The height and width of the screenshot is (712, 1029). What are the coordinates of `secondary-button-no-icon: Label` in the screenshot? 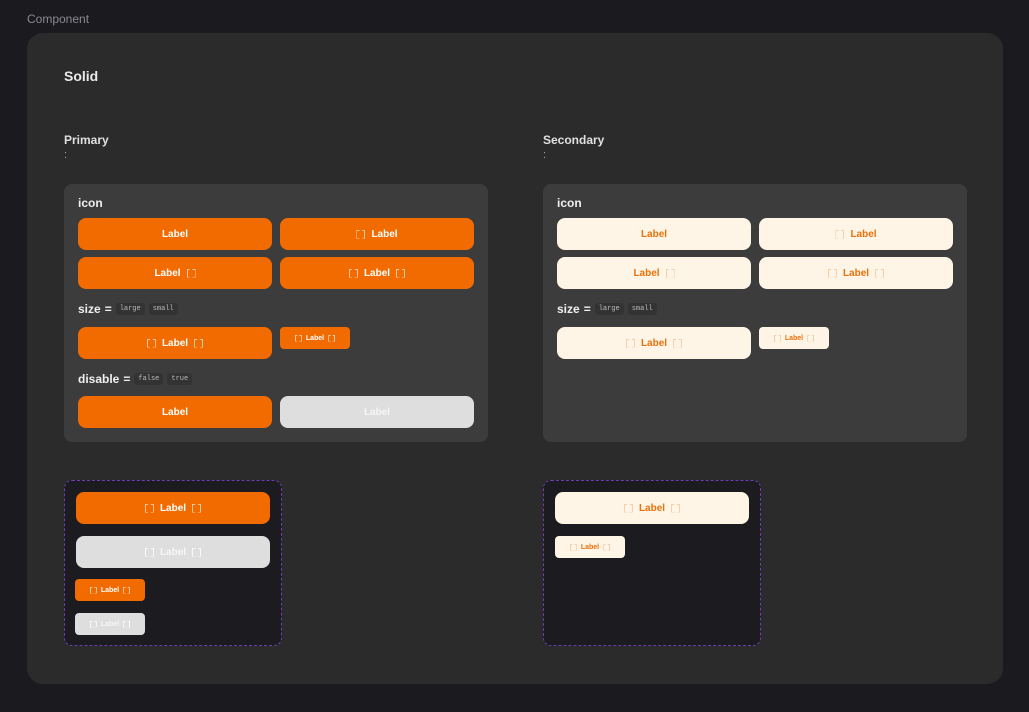 It's located at (654, 234).